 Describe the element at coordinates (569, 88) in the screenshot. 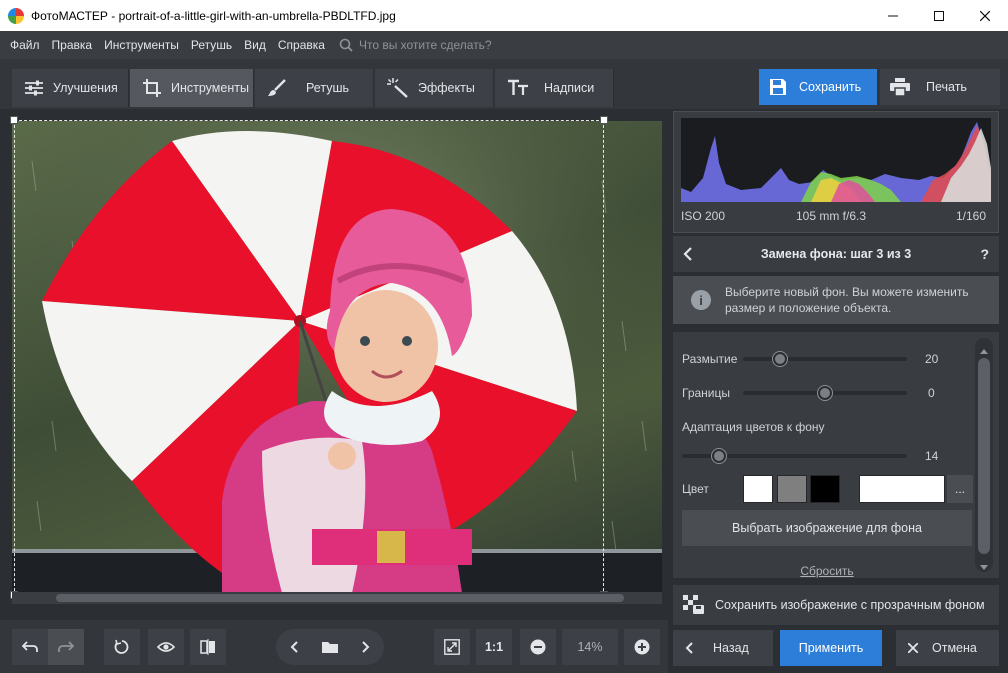

I see `tab-label: Надписи` at that location.